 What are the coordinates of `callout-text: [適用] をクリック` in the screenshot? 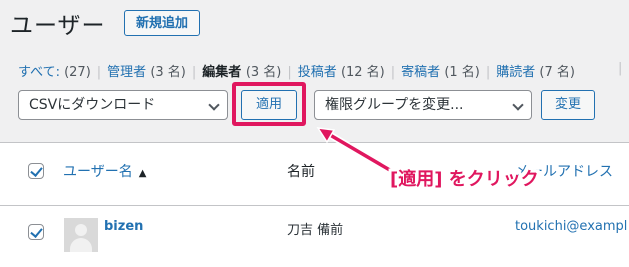 It's located at (464, 179).